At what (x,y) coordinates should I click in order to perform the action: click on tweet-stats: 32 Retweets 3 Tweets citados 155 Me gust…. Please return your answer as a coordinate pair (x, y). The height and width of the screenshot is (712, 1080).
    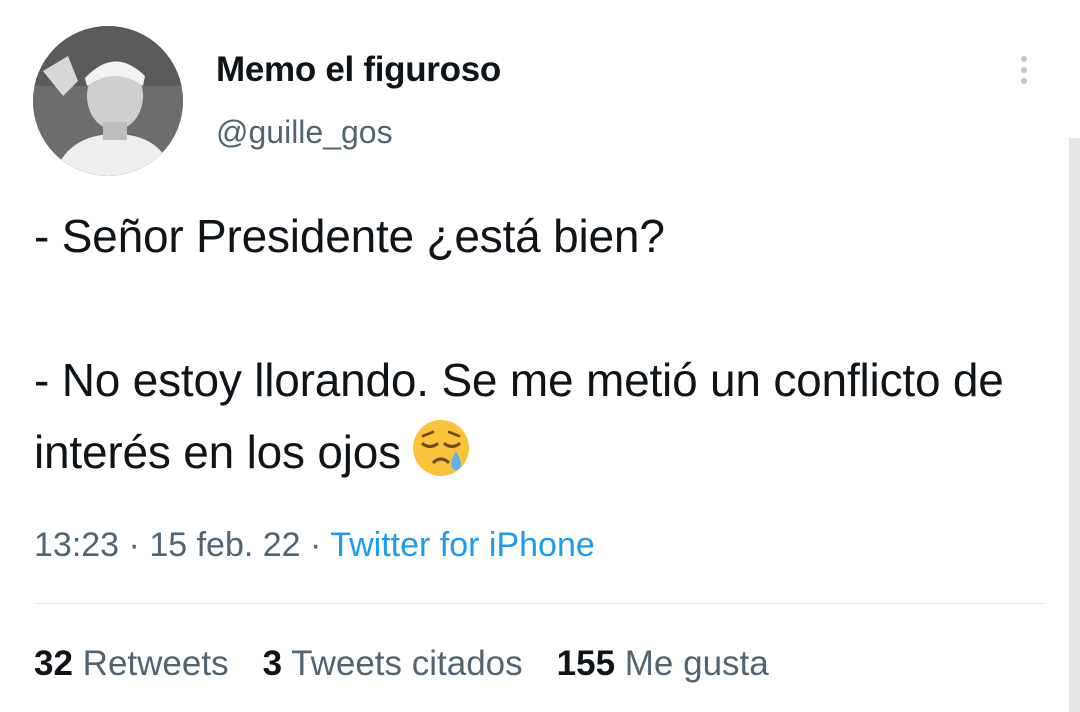
    Looking at the image, I should click on (401, 664).